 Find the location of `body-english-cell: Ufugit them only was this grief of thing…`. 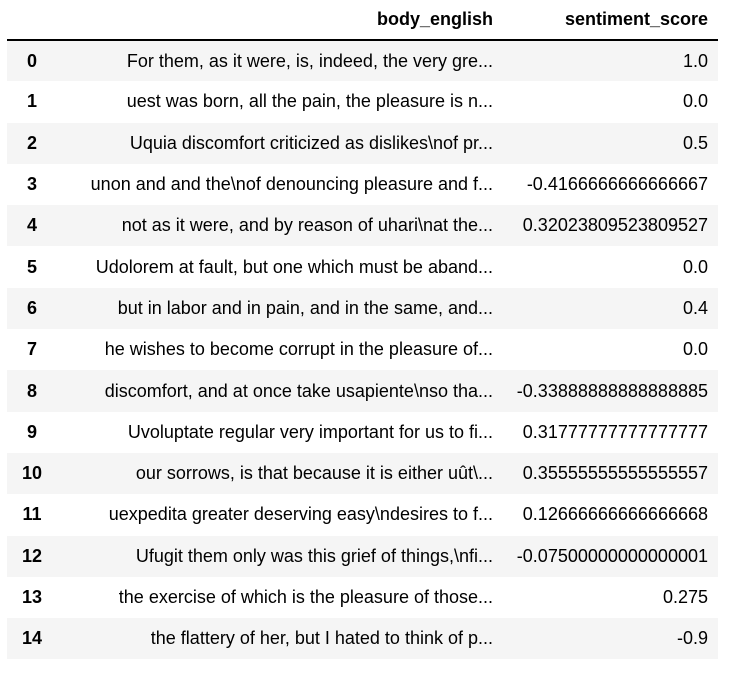

body-english-cell: Ufugit them only was this grief of thing… is located at coordinates (314, 555).